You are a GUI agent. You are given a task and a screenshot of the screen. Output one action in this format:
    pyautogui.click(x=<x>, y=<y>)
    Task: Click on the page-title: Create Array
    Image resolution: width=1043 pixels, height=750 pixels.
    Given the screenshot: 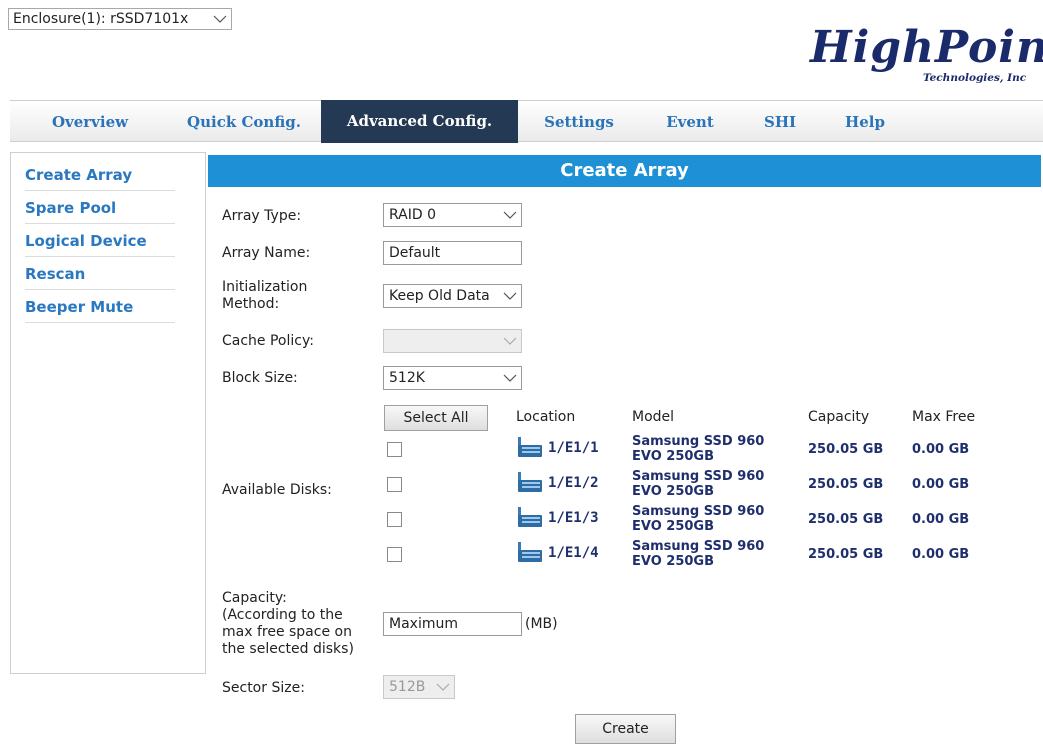 What is the action you would take?
    pyautogui.click(x=624, y=171)
    